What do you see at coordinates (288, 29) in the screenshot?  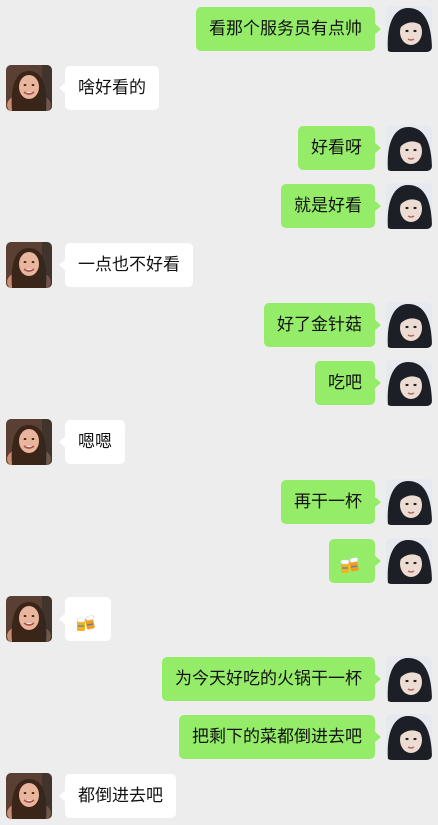 I see `message-bubble: 看那个服务员有点帅` at bounding box center [288, 29].